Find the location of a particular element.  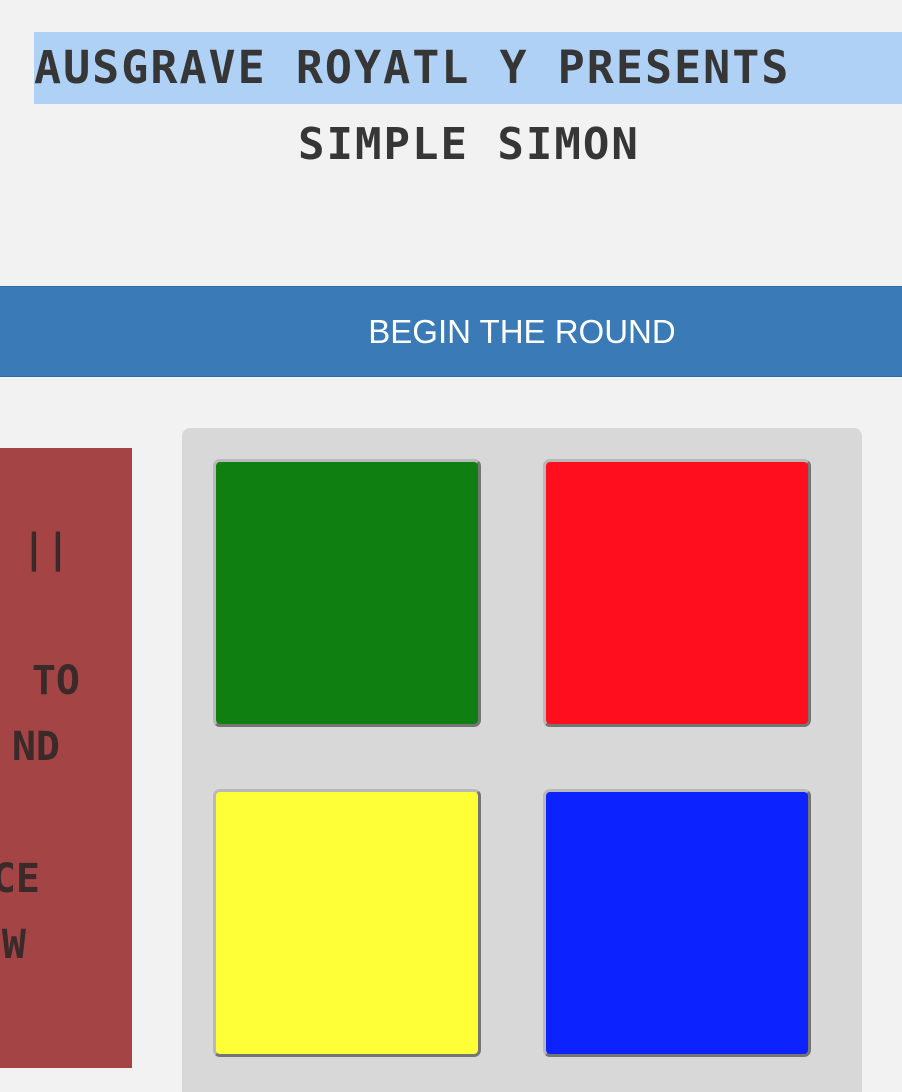

red-pad is located at coordinates (677, 593).